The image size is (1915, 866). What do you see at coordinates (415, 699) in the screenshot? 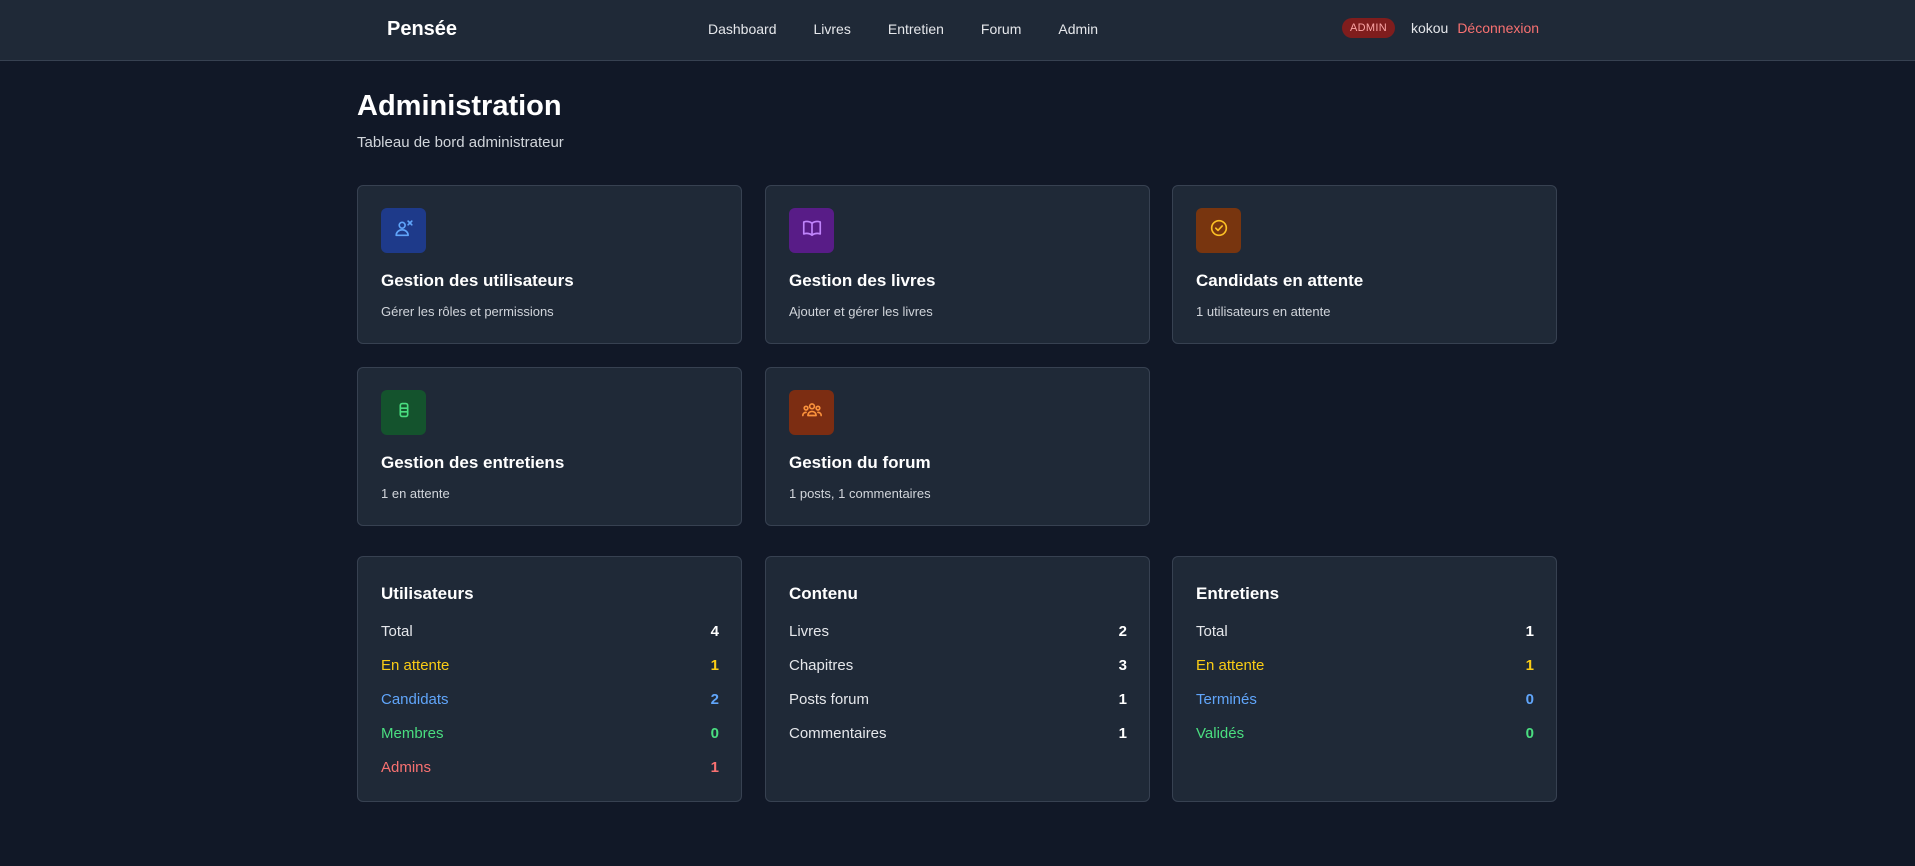
I see `stat-label: Candidats` at bounding box center [415, 699].